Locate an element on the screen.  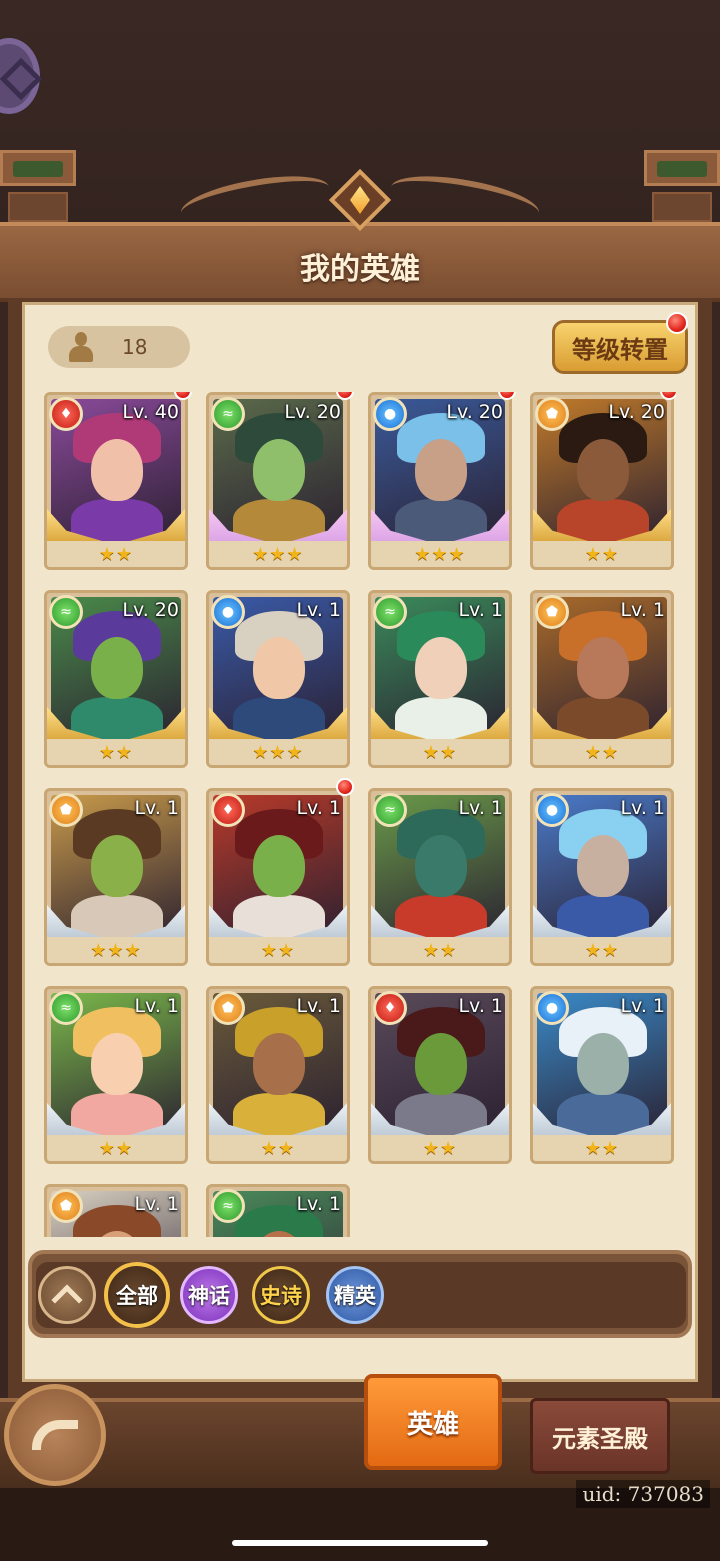
hero-card: ★★★ ● Lv. 20 is located at coordinates (440, 481).